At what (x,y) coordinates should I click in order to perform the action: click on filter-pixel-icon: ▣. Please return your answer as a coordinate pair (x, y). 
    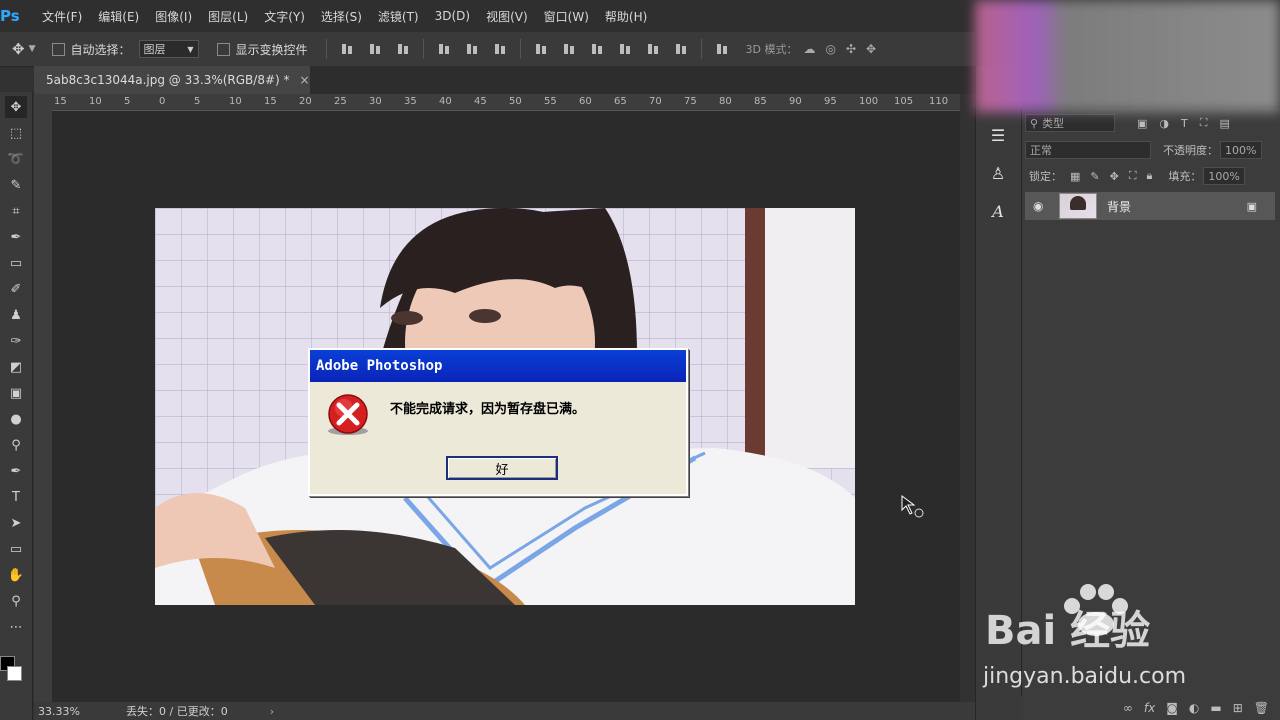
    Looking at the image, I should click on (1142, 123).